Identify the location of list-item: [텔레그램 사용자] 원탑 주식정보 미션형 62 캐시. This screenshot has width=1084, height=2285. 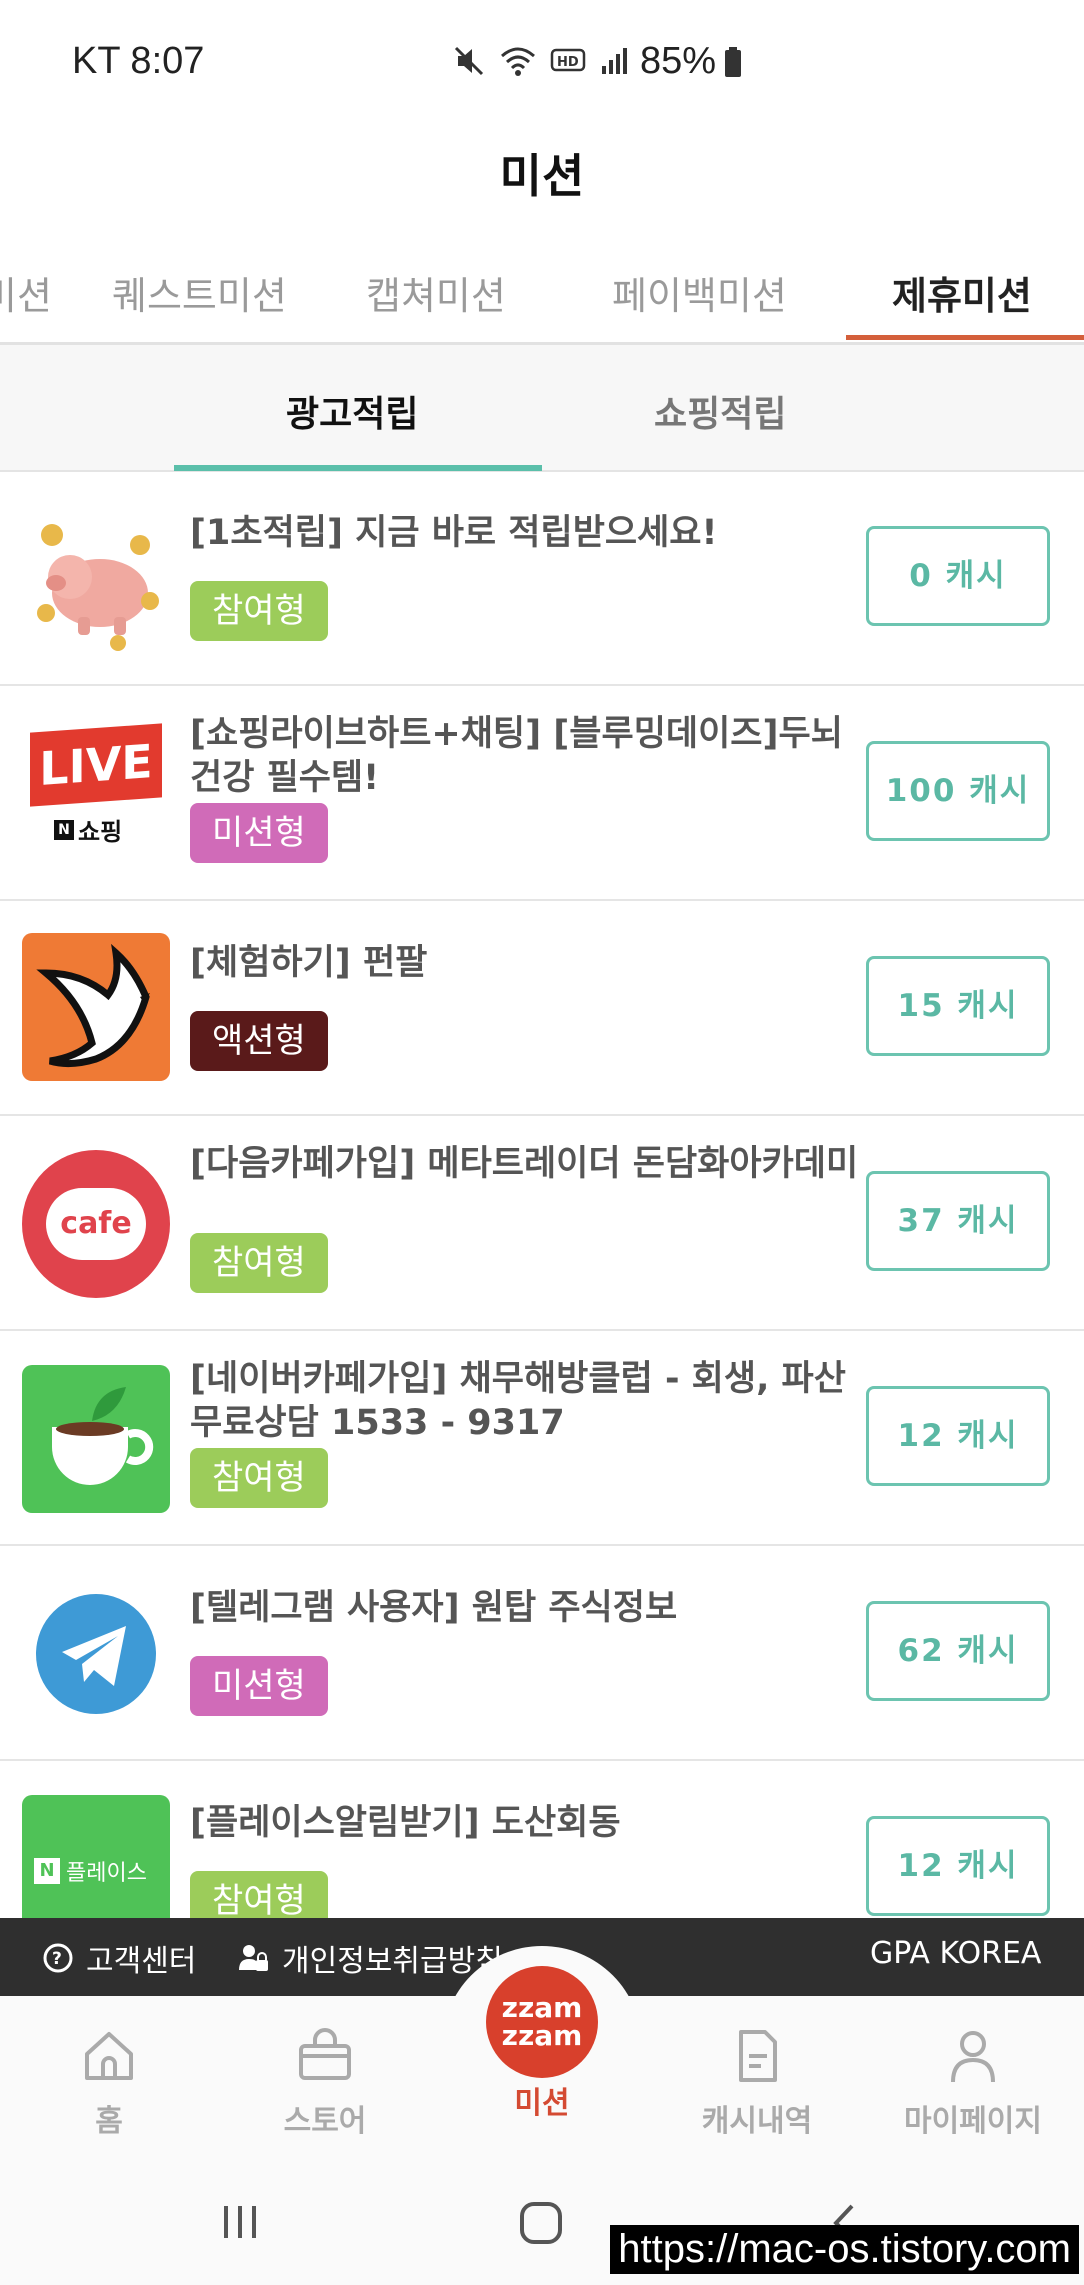
(542, 1654).